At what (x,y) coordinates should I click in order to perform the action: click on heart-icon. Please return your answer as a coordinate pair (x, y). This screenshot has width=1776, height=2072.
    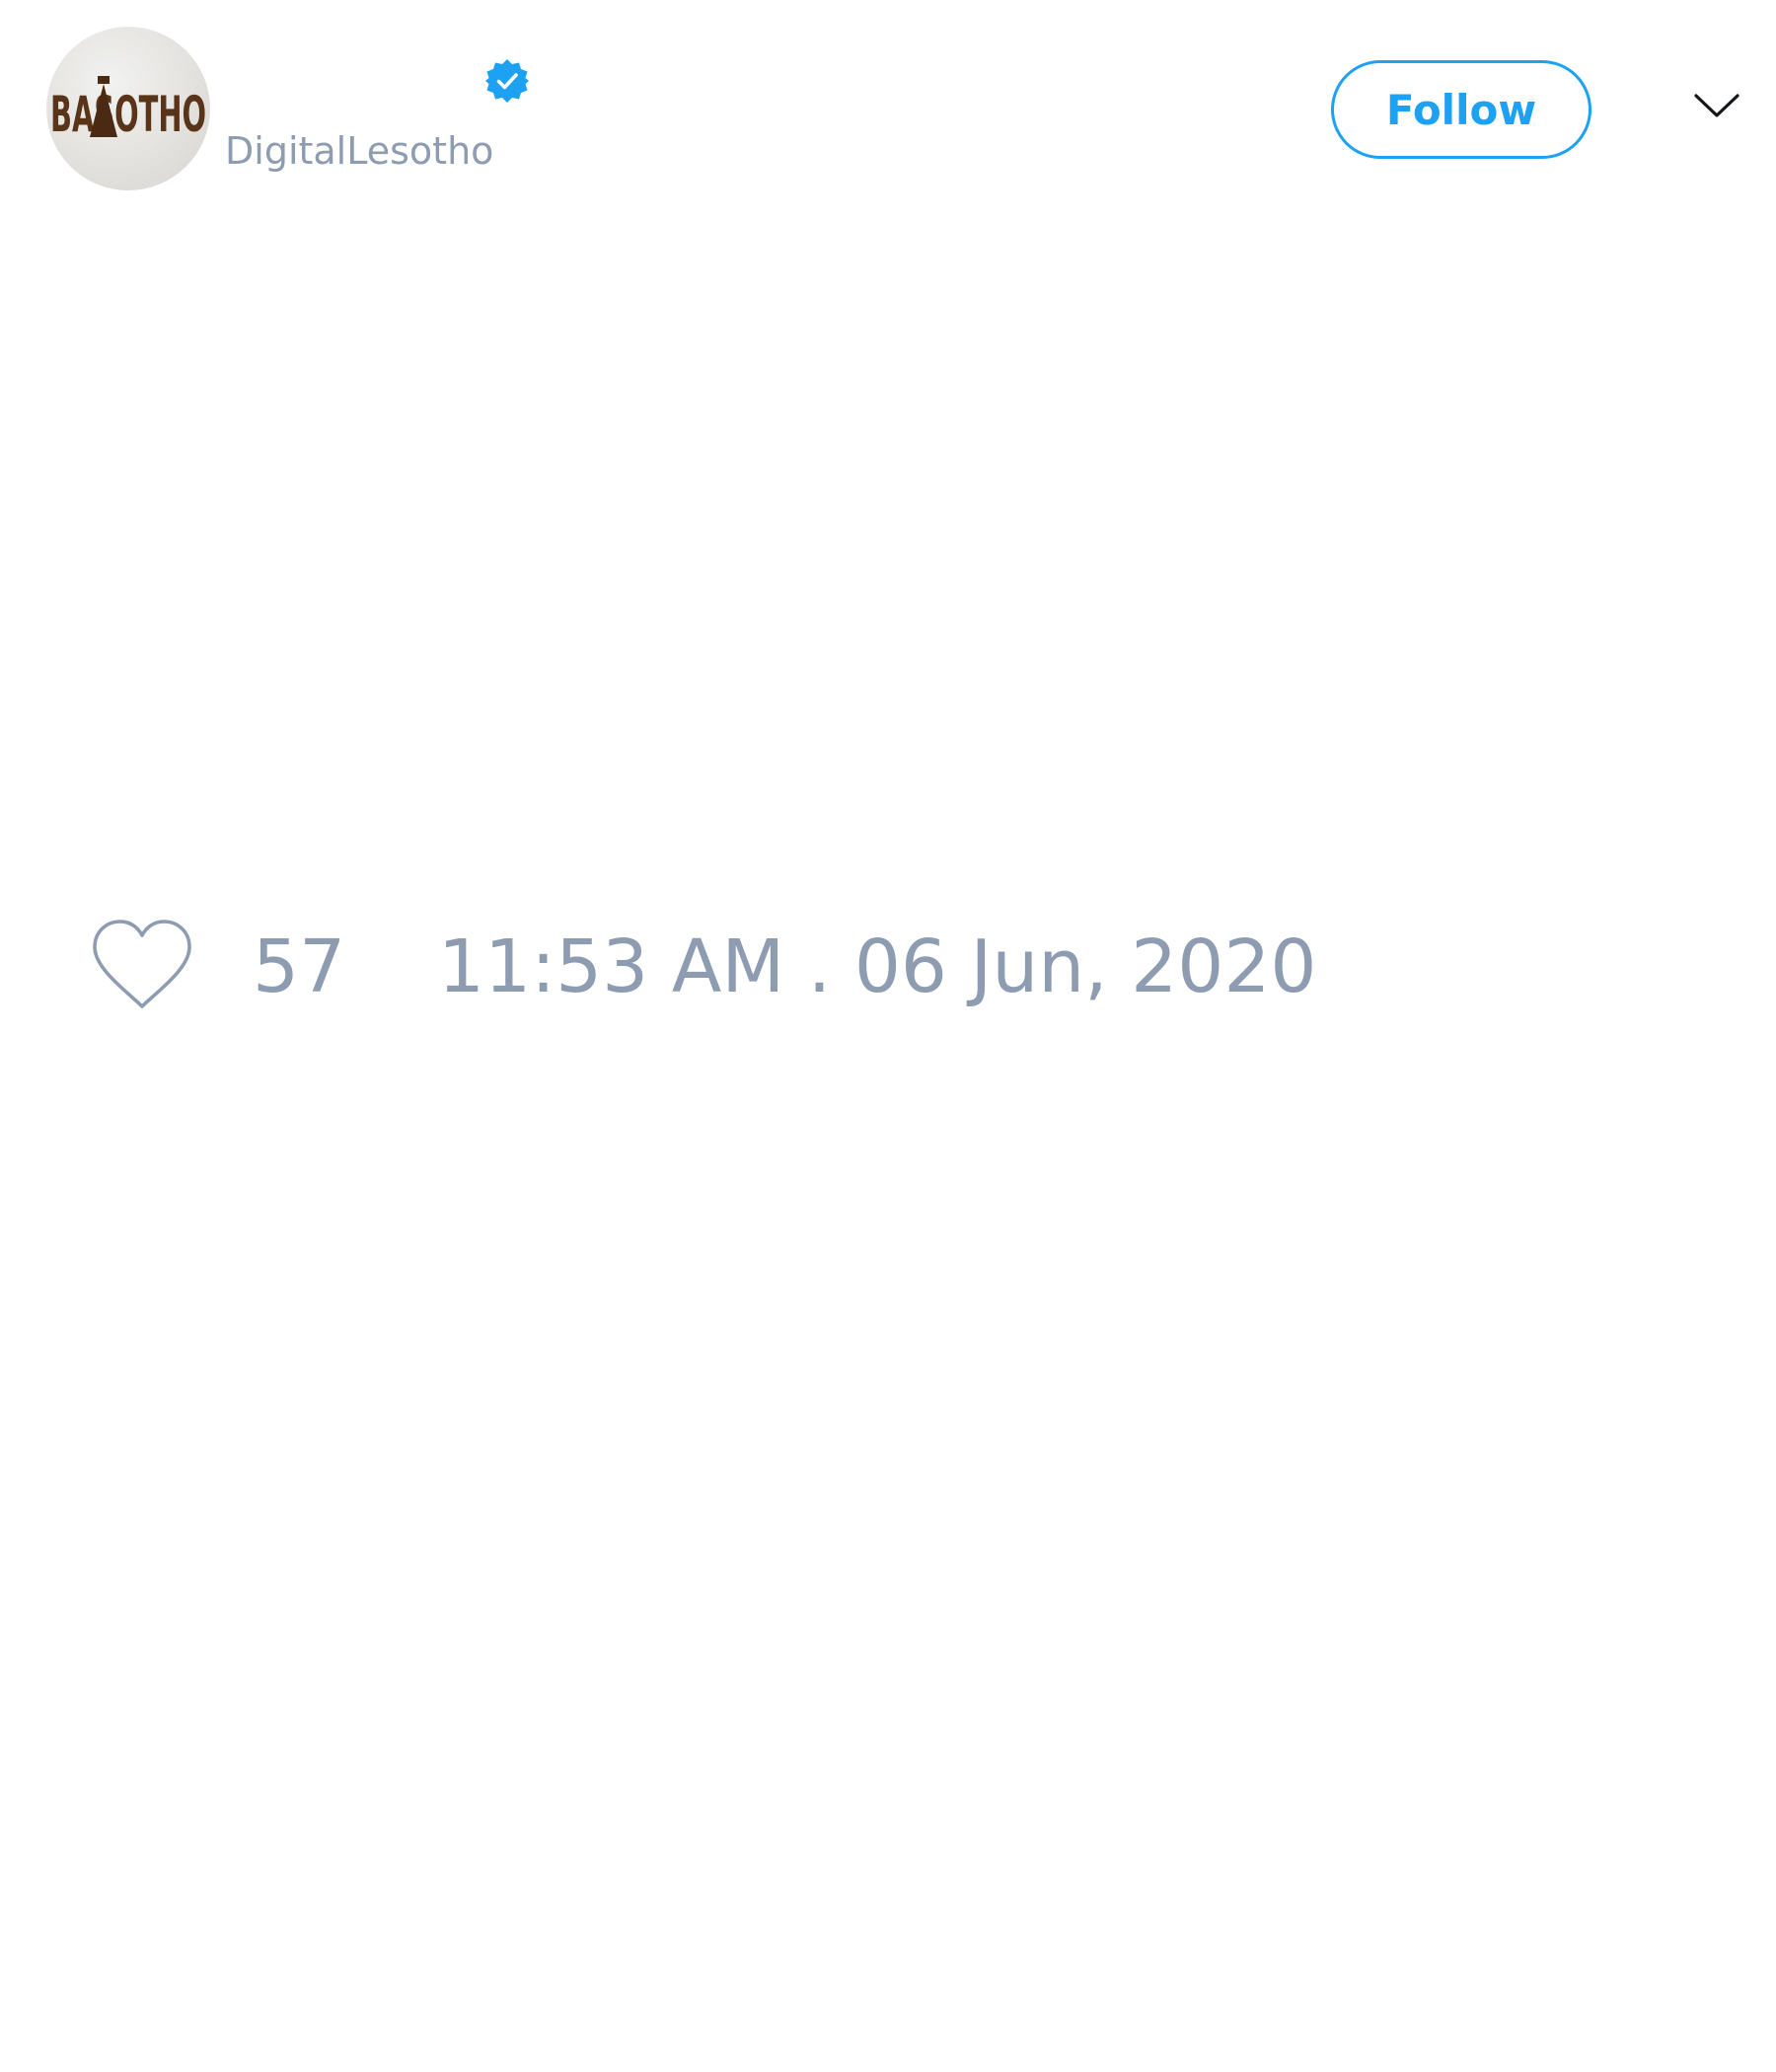
    Looking at the image, I should click on (142, 967).